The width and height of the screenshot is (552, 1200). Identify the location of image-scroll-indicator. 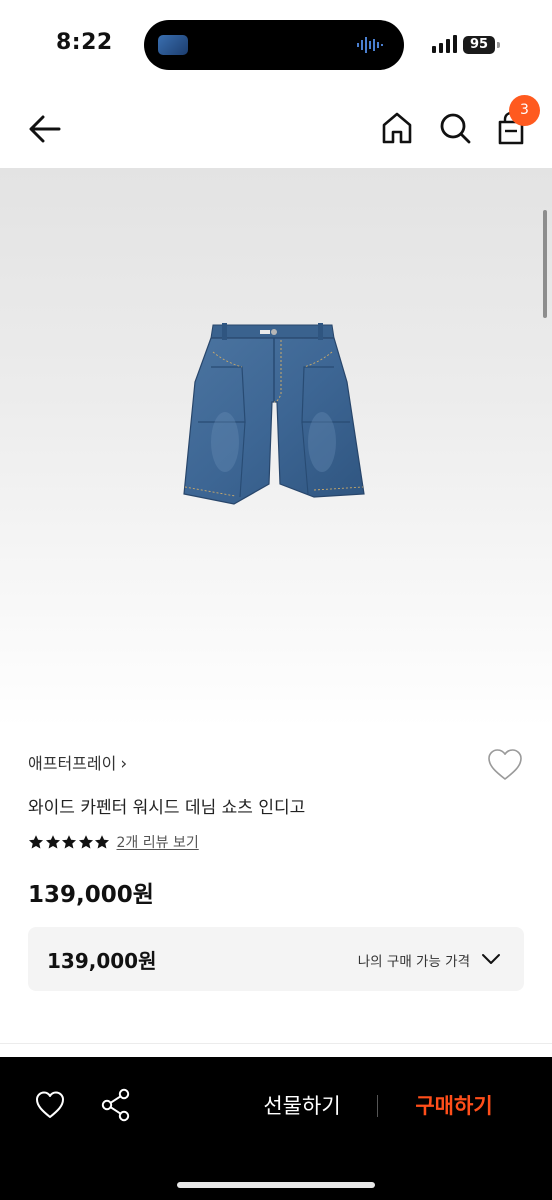
(545, 264).